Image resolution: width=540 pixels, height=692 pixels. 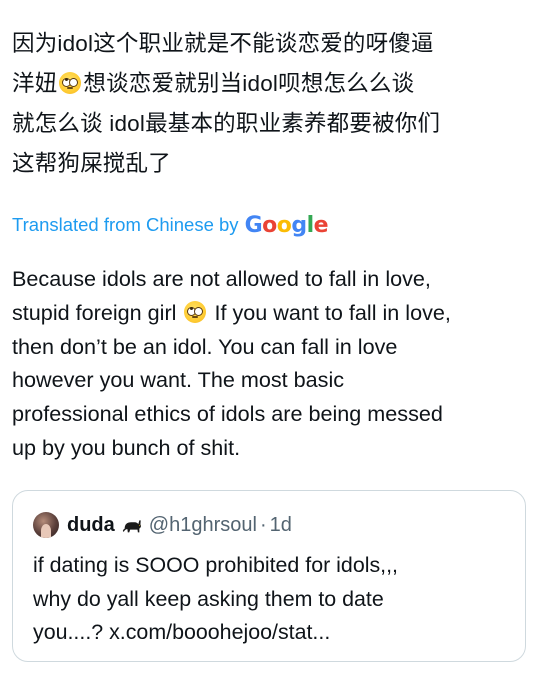 What do you see at coordinates (131, 526) in the screenshot?
I see `black-cat-emoji-icon` at bounding box center [131, 526].